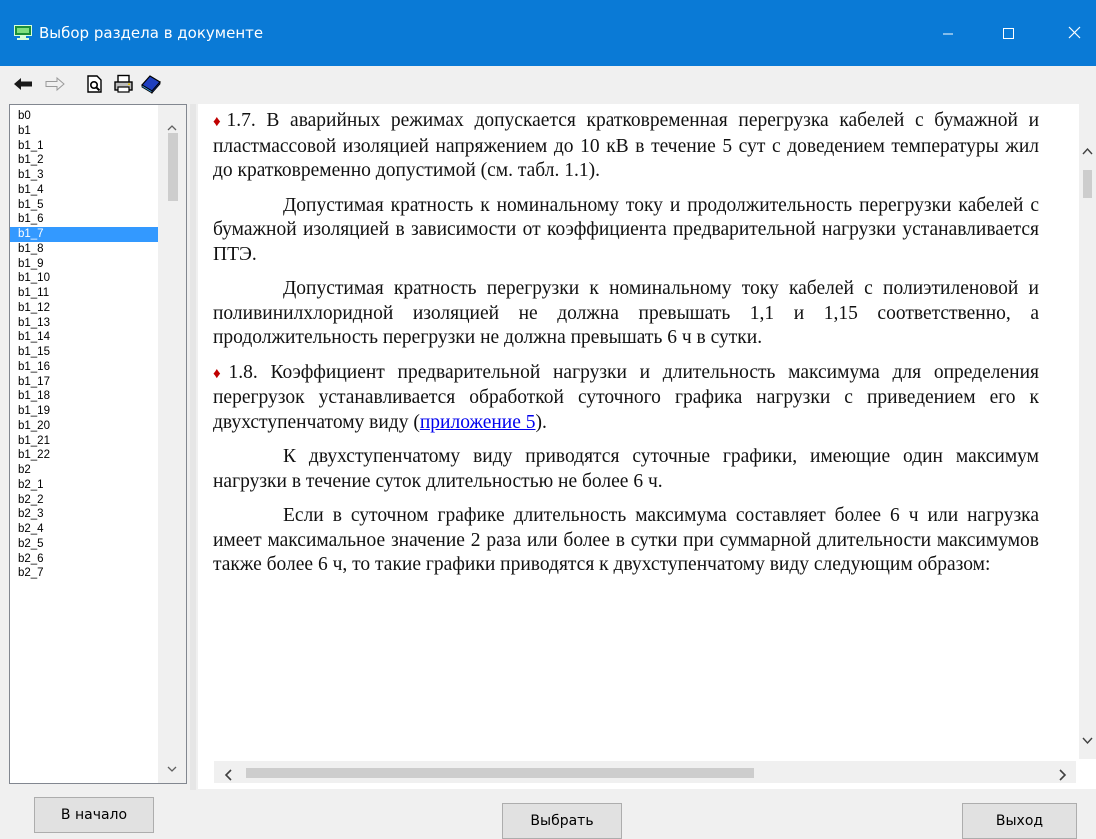  I want to click on scroll-up-icon, so click(1087, 149).